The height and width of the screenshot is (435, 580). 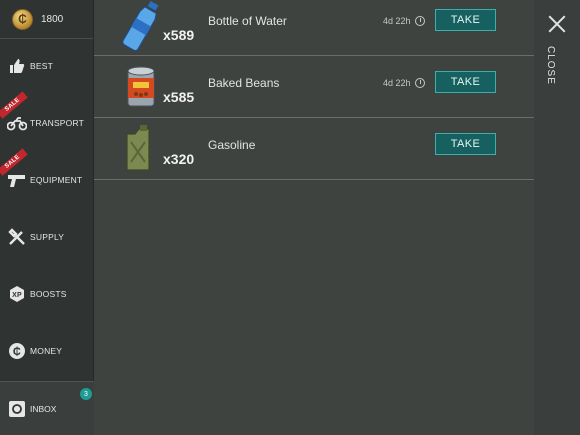 What do you see at coordinates (17, 180) in the screenshot?
I see `pistol-icon` at bounding box center [17, 180].